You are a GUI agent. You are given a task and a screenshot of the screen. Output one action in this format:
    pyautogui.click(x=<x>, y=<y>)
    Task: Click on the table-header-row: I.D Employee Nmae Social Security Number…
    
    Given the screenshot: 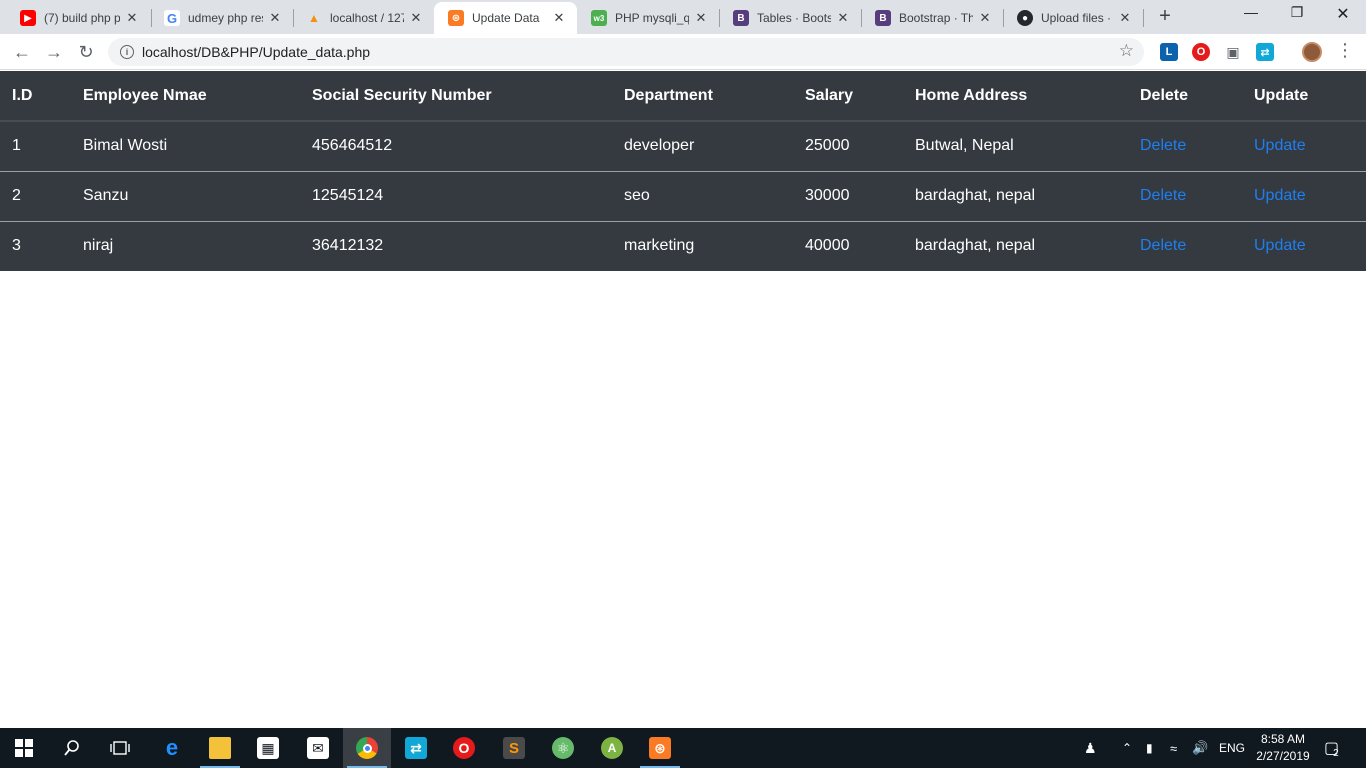 What is the action you would take?
    pyautogui.click(x=683, y=96)
    